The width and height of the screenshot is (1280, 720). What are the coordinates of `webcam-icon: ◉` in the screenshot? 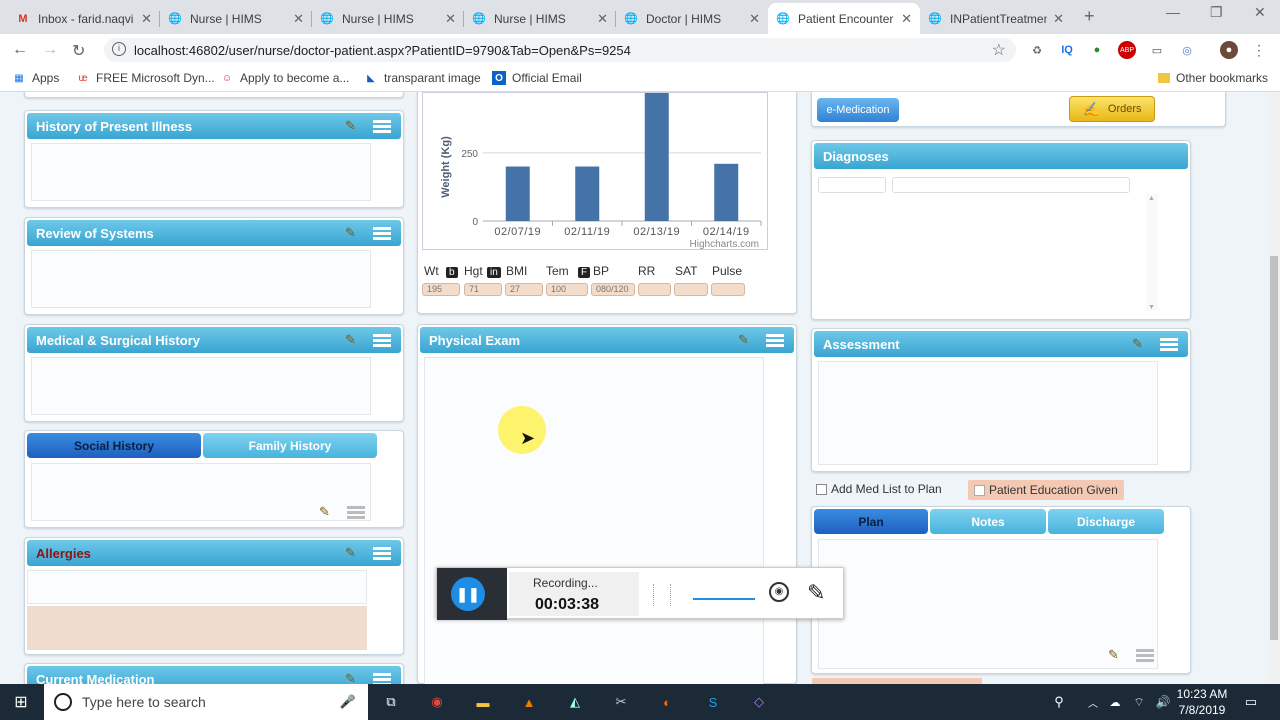 It's located at (779, 592).